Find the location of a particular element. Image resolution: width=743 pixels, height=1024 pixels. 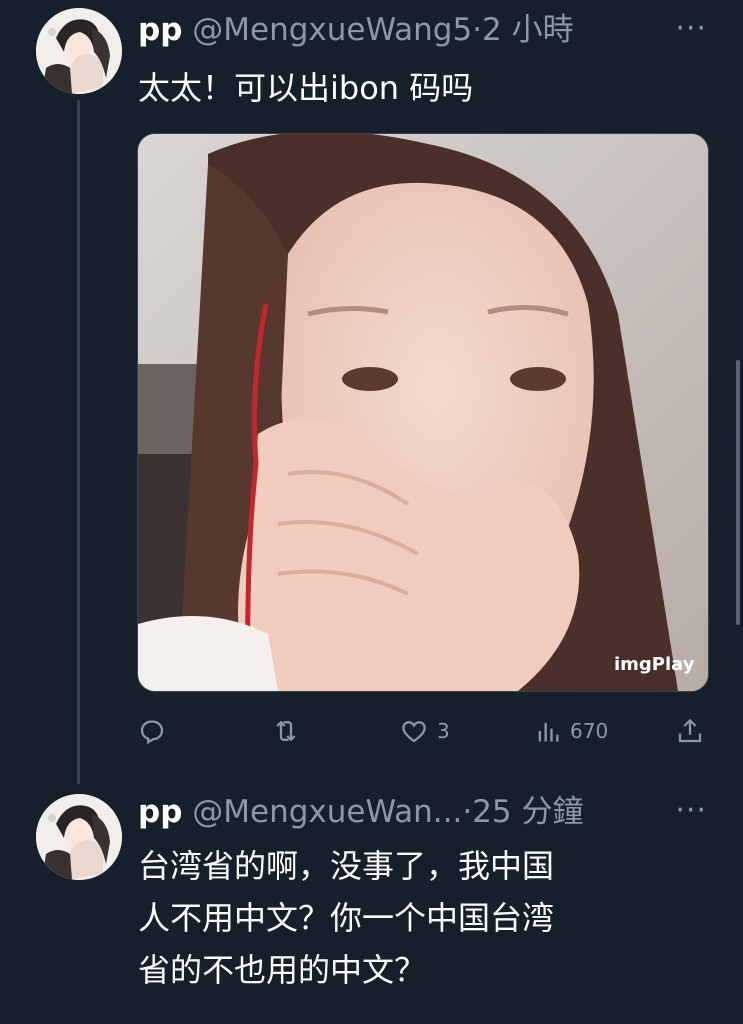

share-button is located at coordinates (690, 731).